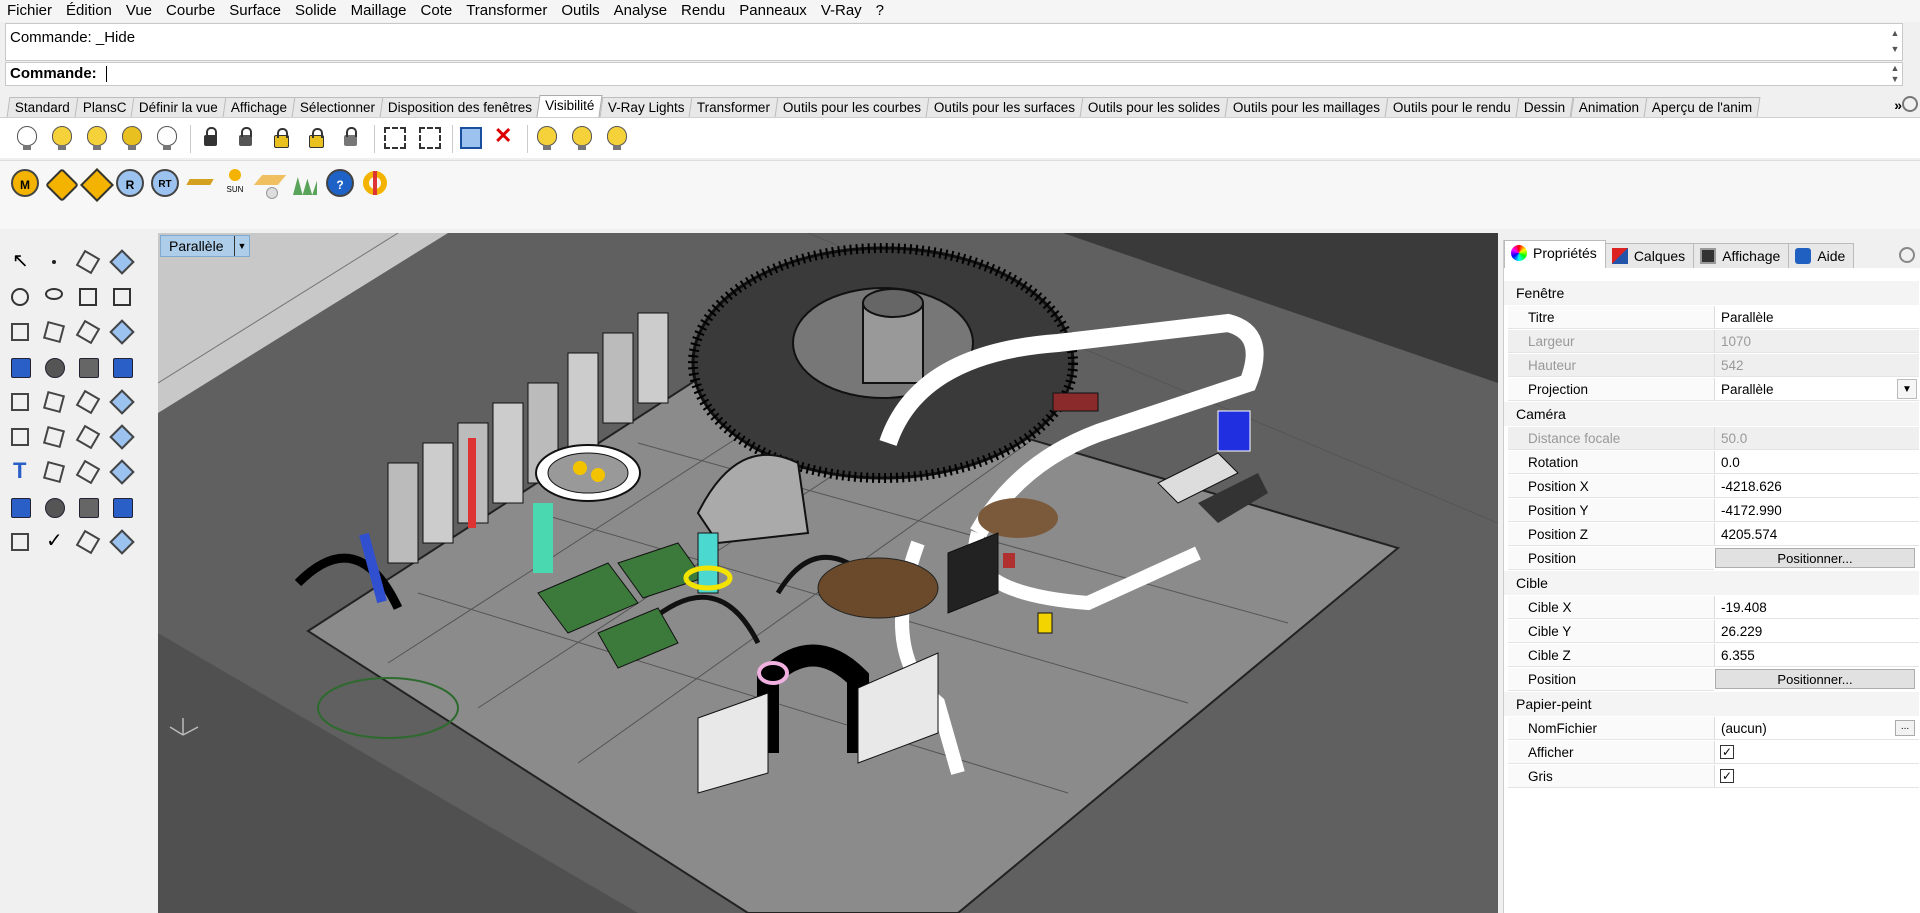  Describe the element at coordinates (88, 402) in the screenshot. I see `trim-icon` at that location.